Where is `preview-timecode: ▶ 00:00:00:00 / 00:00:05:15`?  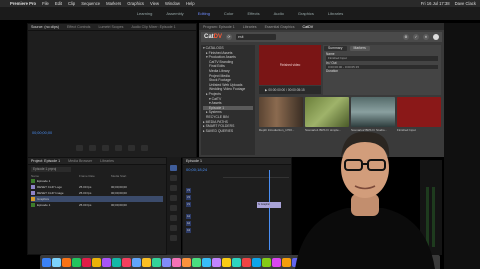
preview-timecode: ▶ 00:00:00:00 / 00:00:05:15 is located at coordinates (290, 90).